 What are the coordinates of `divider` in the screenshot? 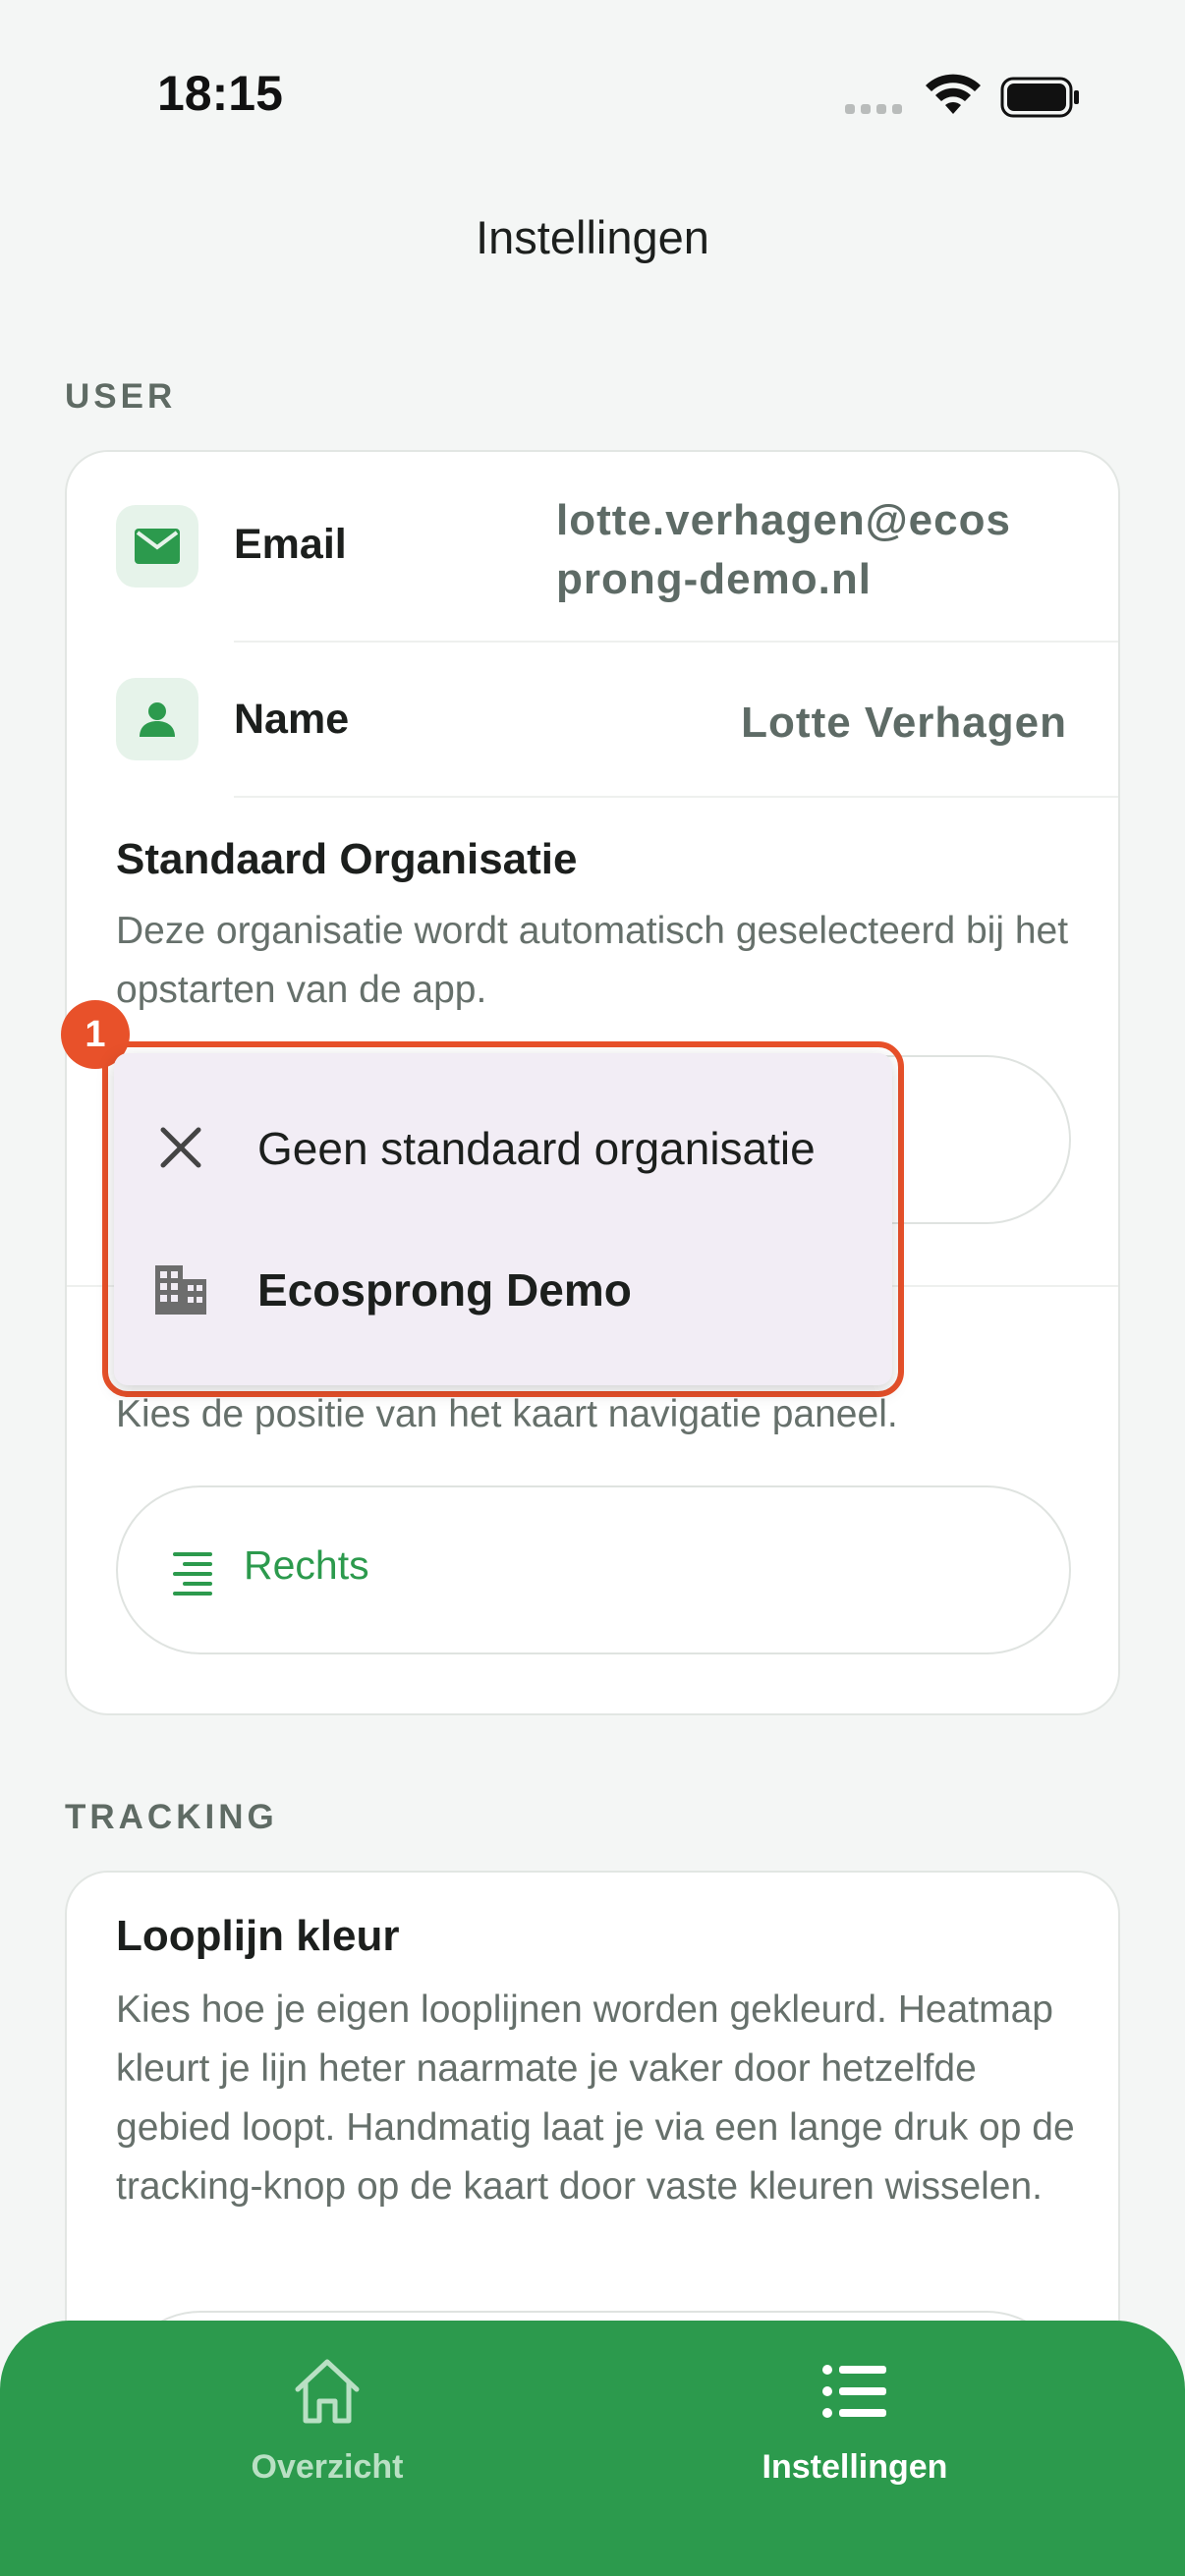 It's located at (676, 797).